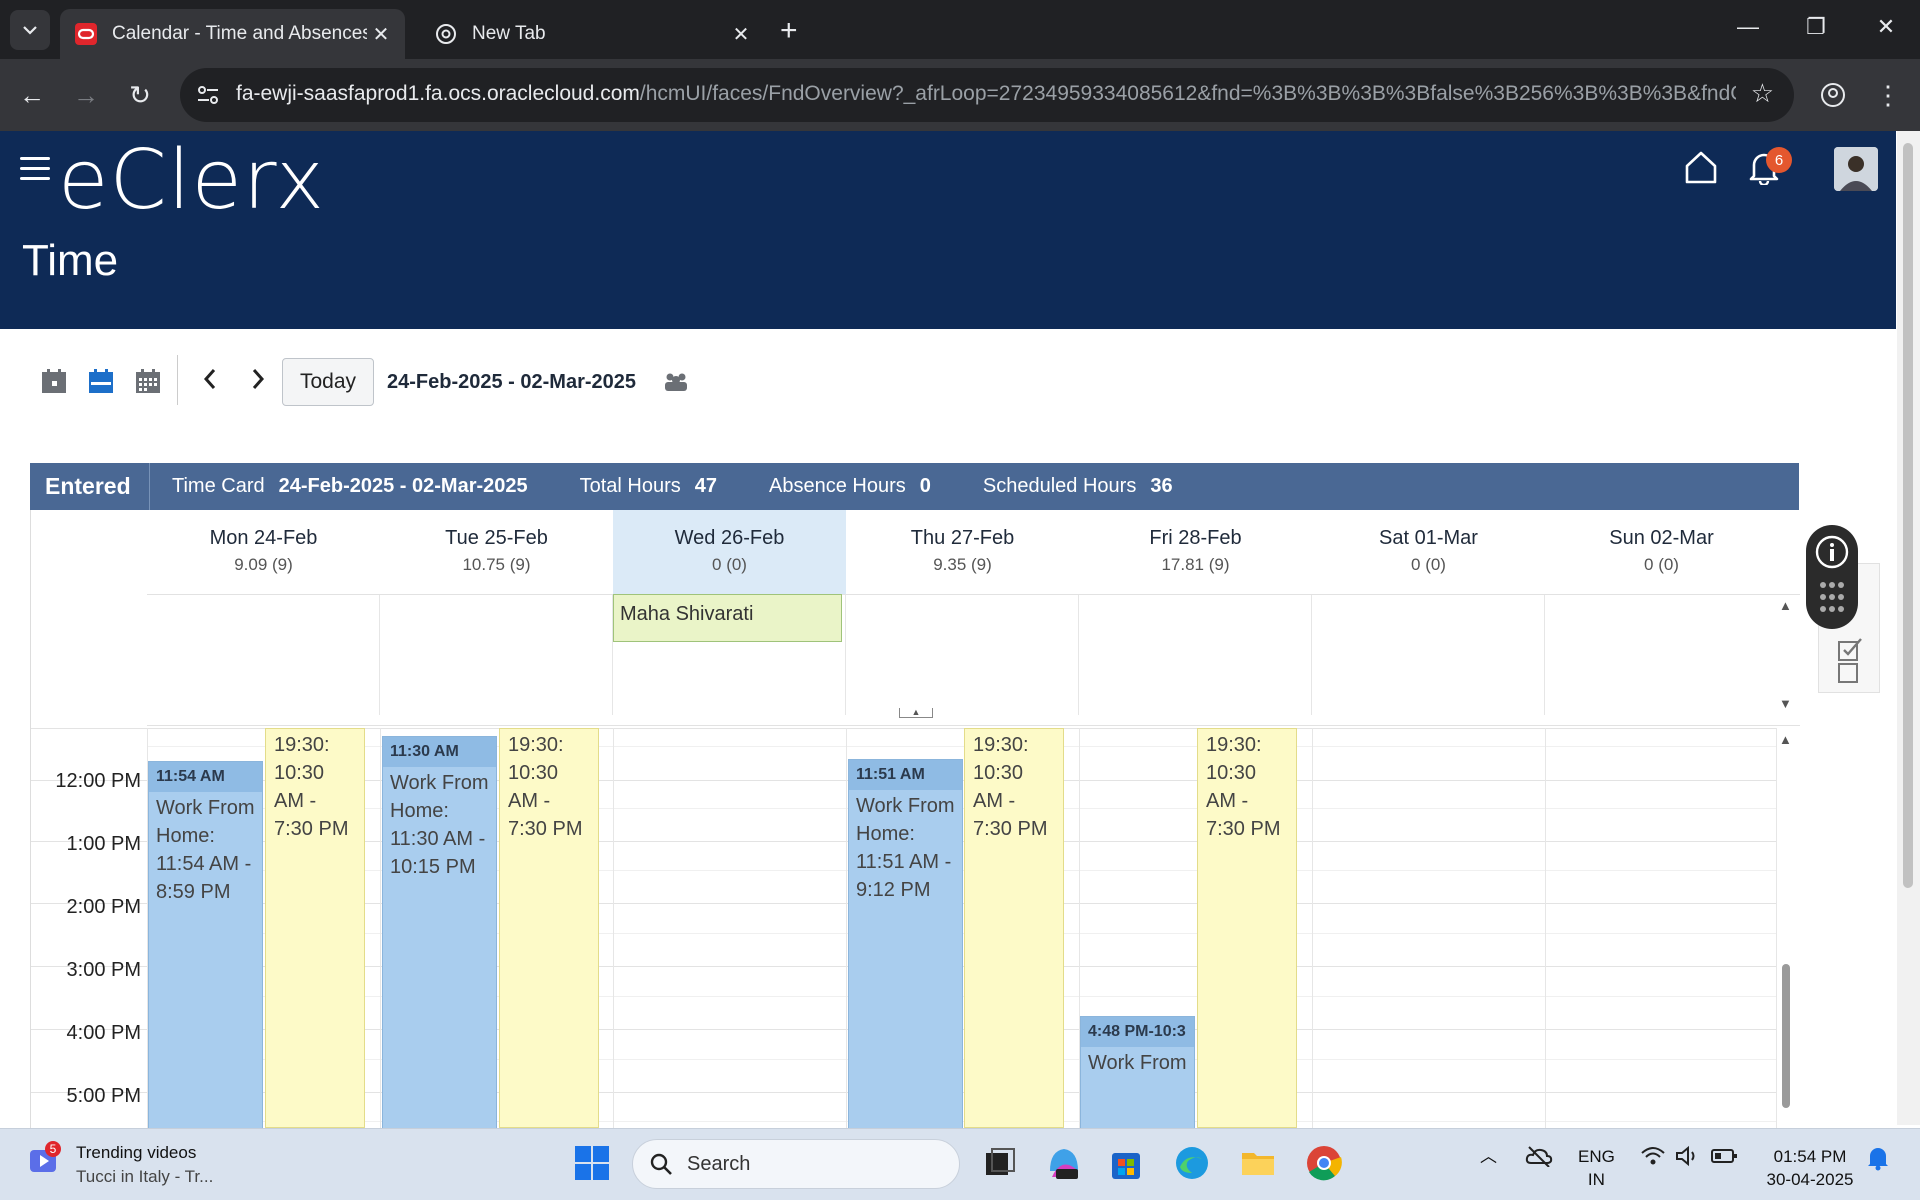  Describe the element at coordinates (140, 95) in the screenshot. I see `reload-icon: ↻` at that location.